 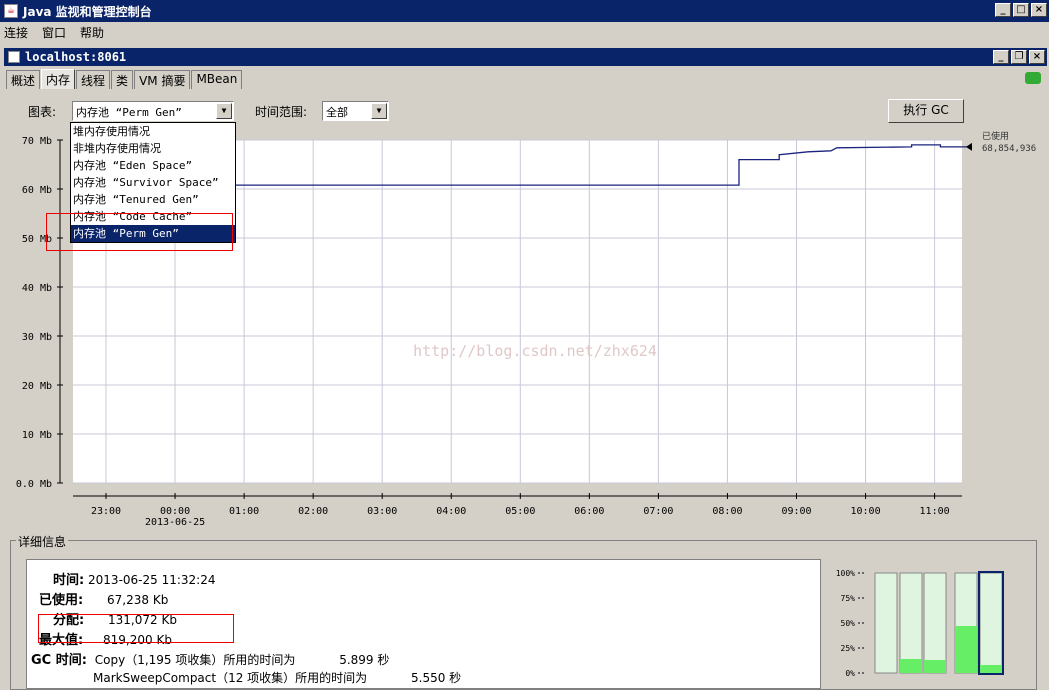 I want to click on tab-memory: 内存, so click(x=58, y=79).